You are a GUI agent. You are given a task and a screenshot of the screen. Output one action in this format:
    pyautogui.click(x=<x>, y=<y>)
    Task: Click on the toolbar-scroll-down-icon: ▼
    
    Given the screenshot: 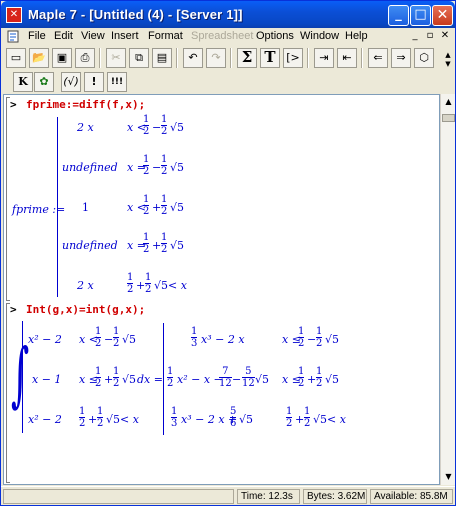 What is the action you would take?
    pyautogui.click(x=448, y=64)
    